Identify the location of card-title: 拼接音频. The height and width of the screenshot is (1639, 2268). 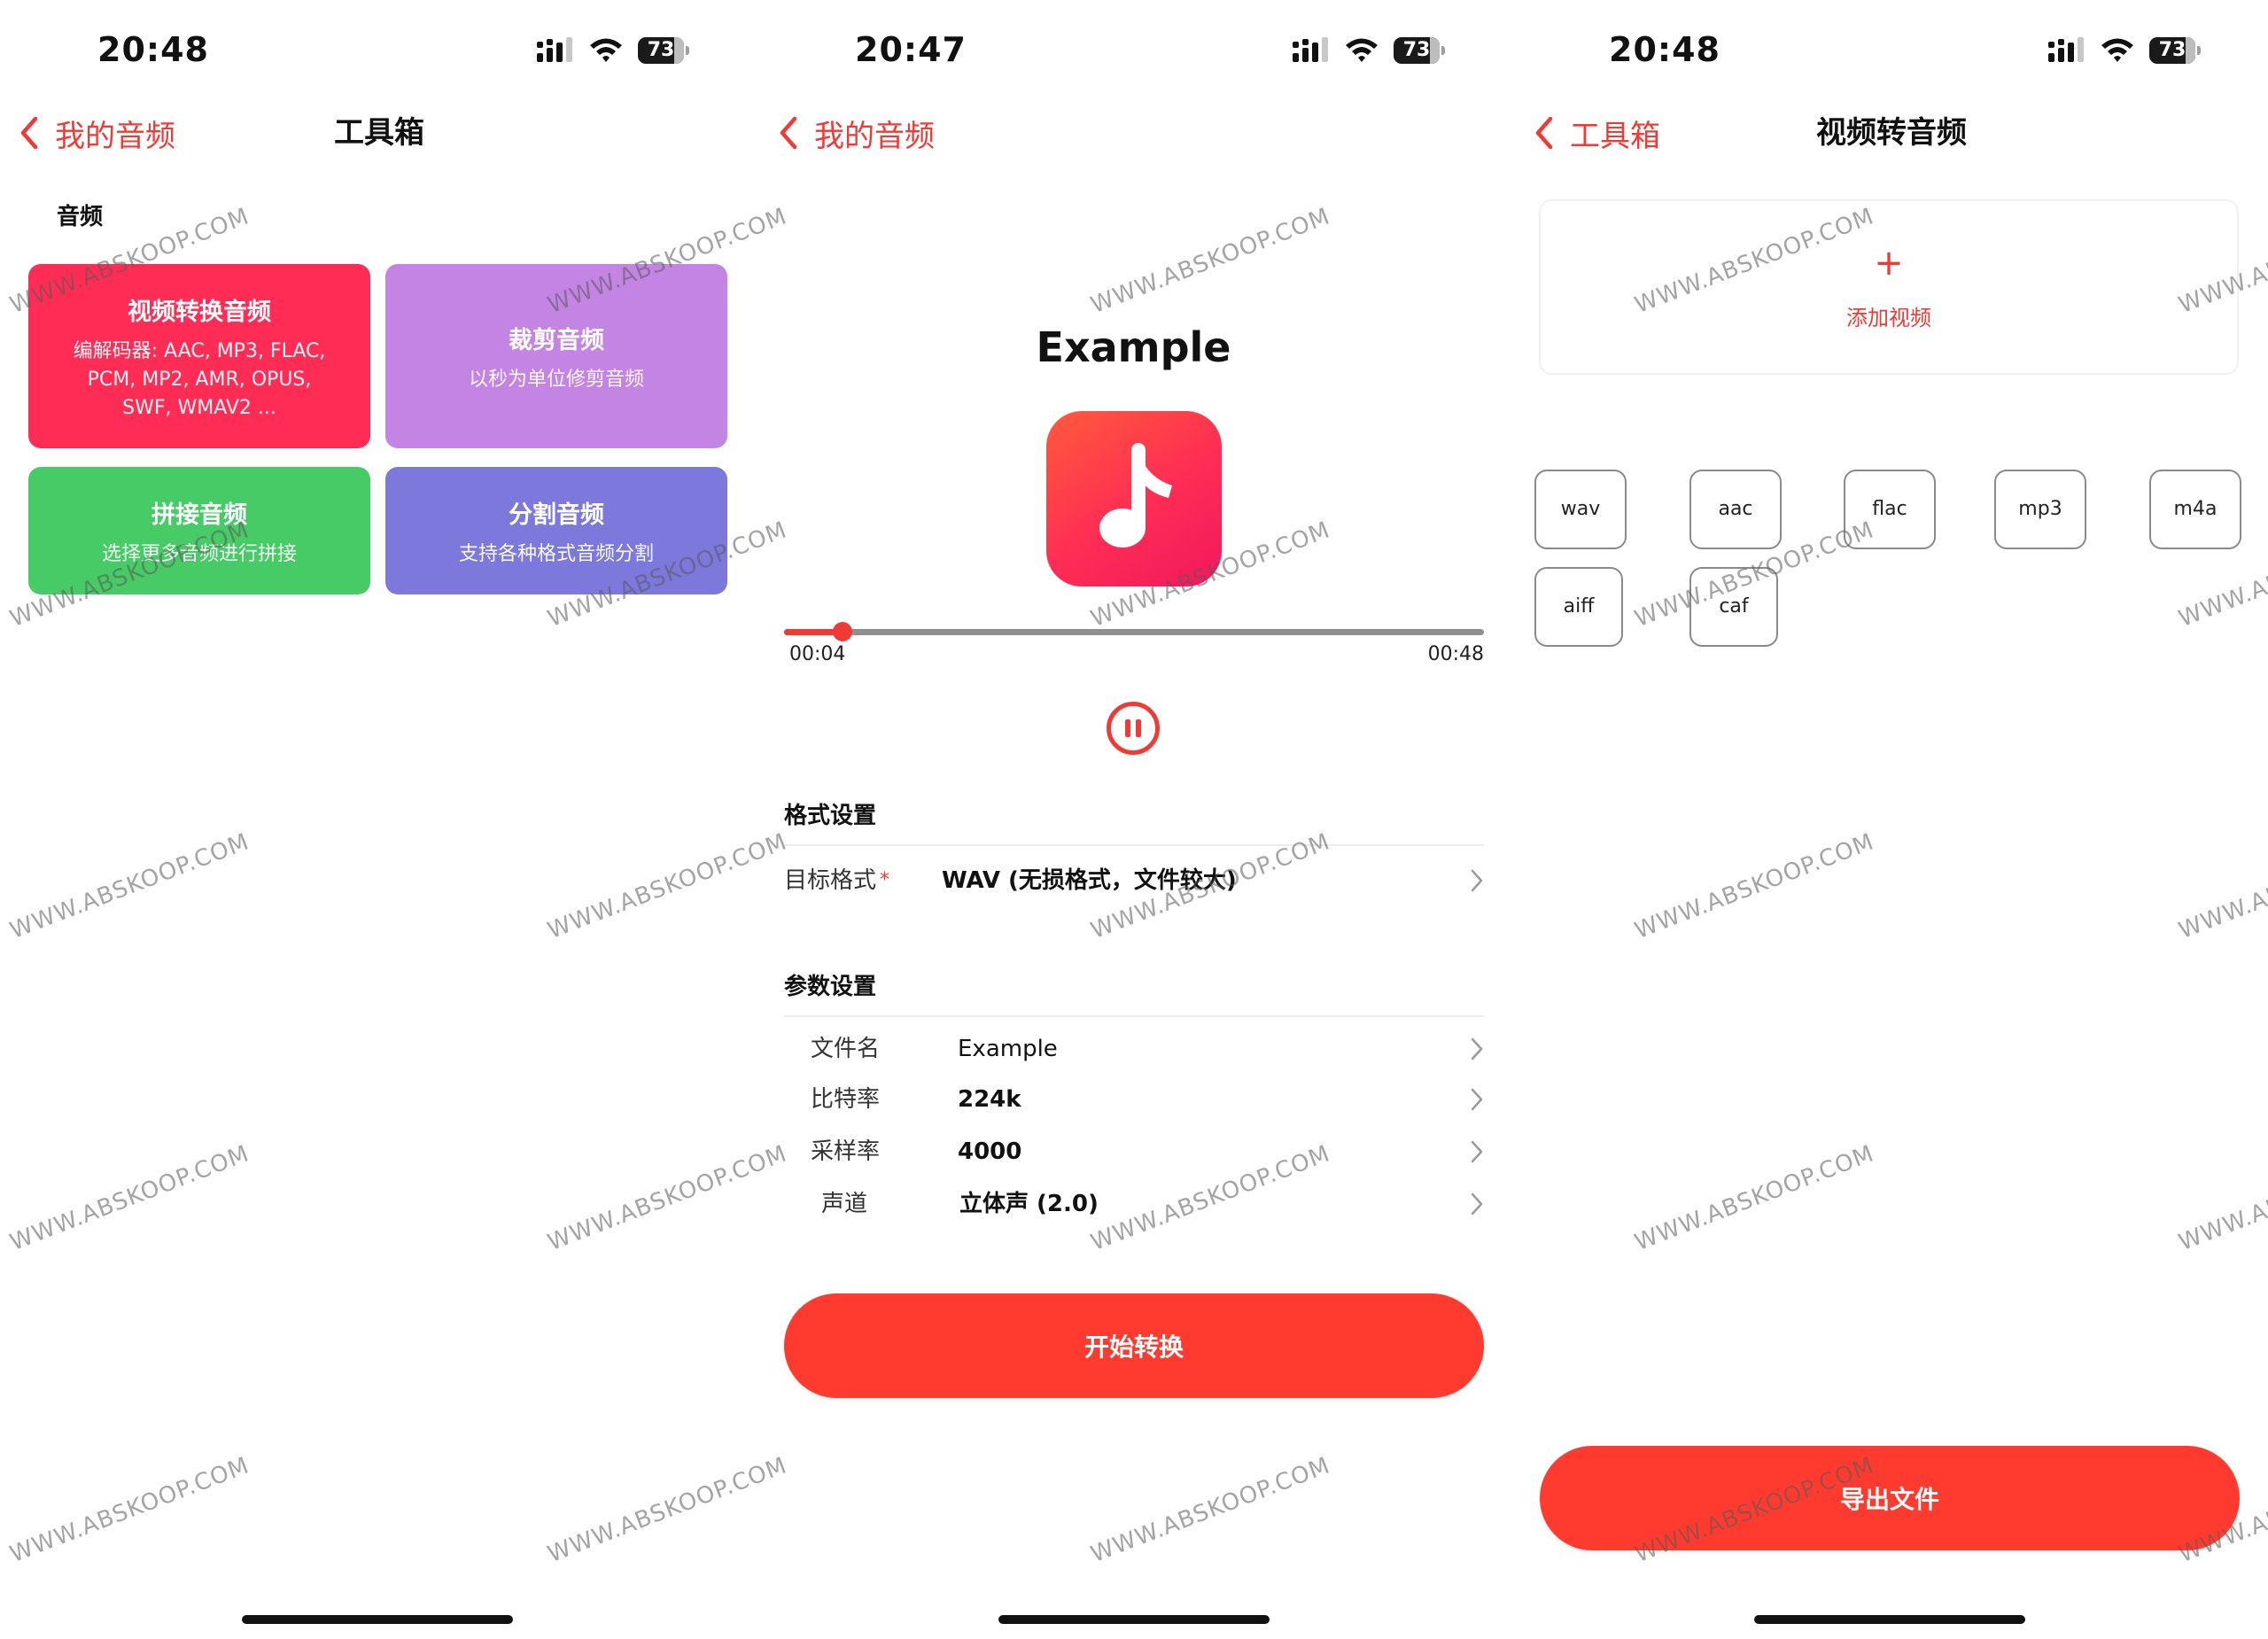
(199, 515).